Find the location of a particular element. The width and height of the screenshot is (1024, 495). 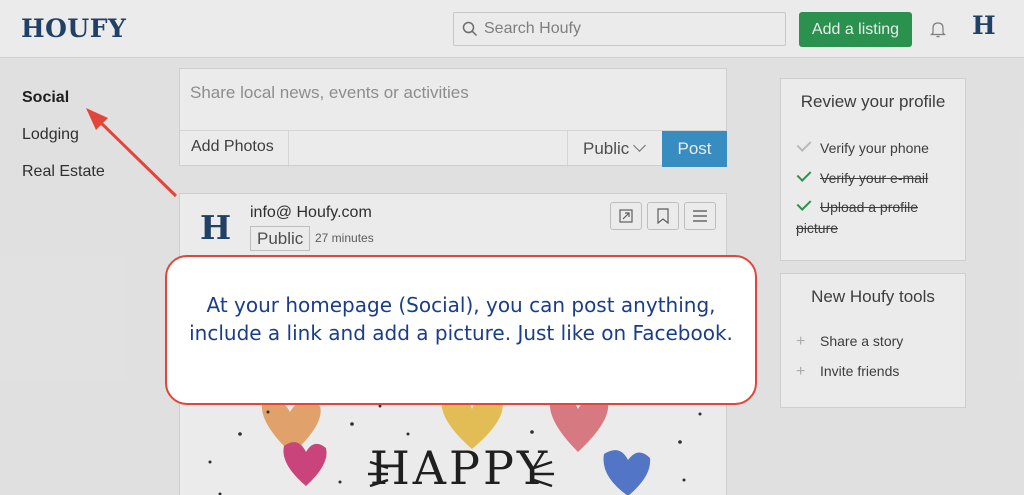

left-nav: Social Lodging Real Estate is located at coordinates (63, 143).